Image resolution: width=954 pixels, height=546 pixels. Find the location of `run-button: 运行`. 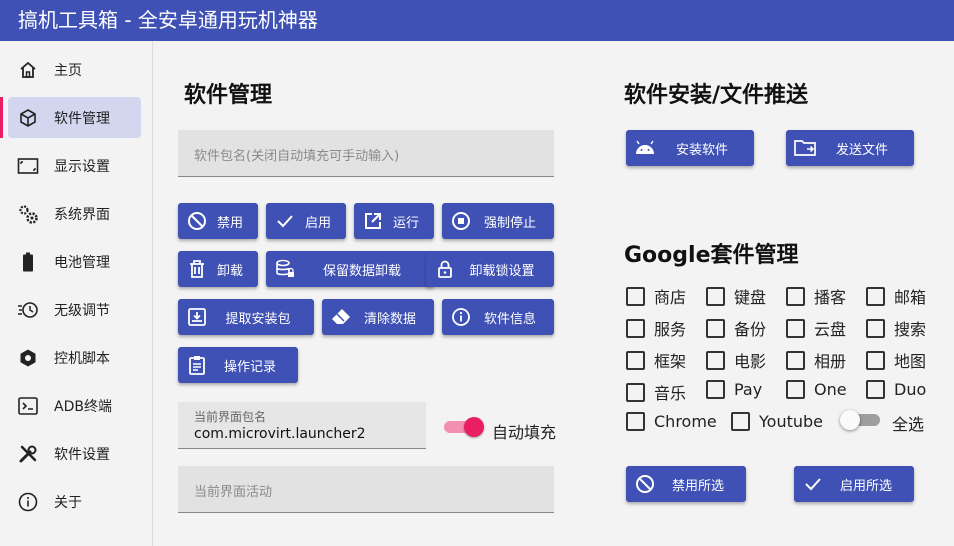

run-button: 运行 is located at coordinates (394, 221).